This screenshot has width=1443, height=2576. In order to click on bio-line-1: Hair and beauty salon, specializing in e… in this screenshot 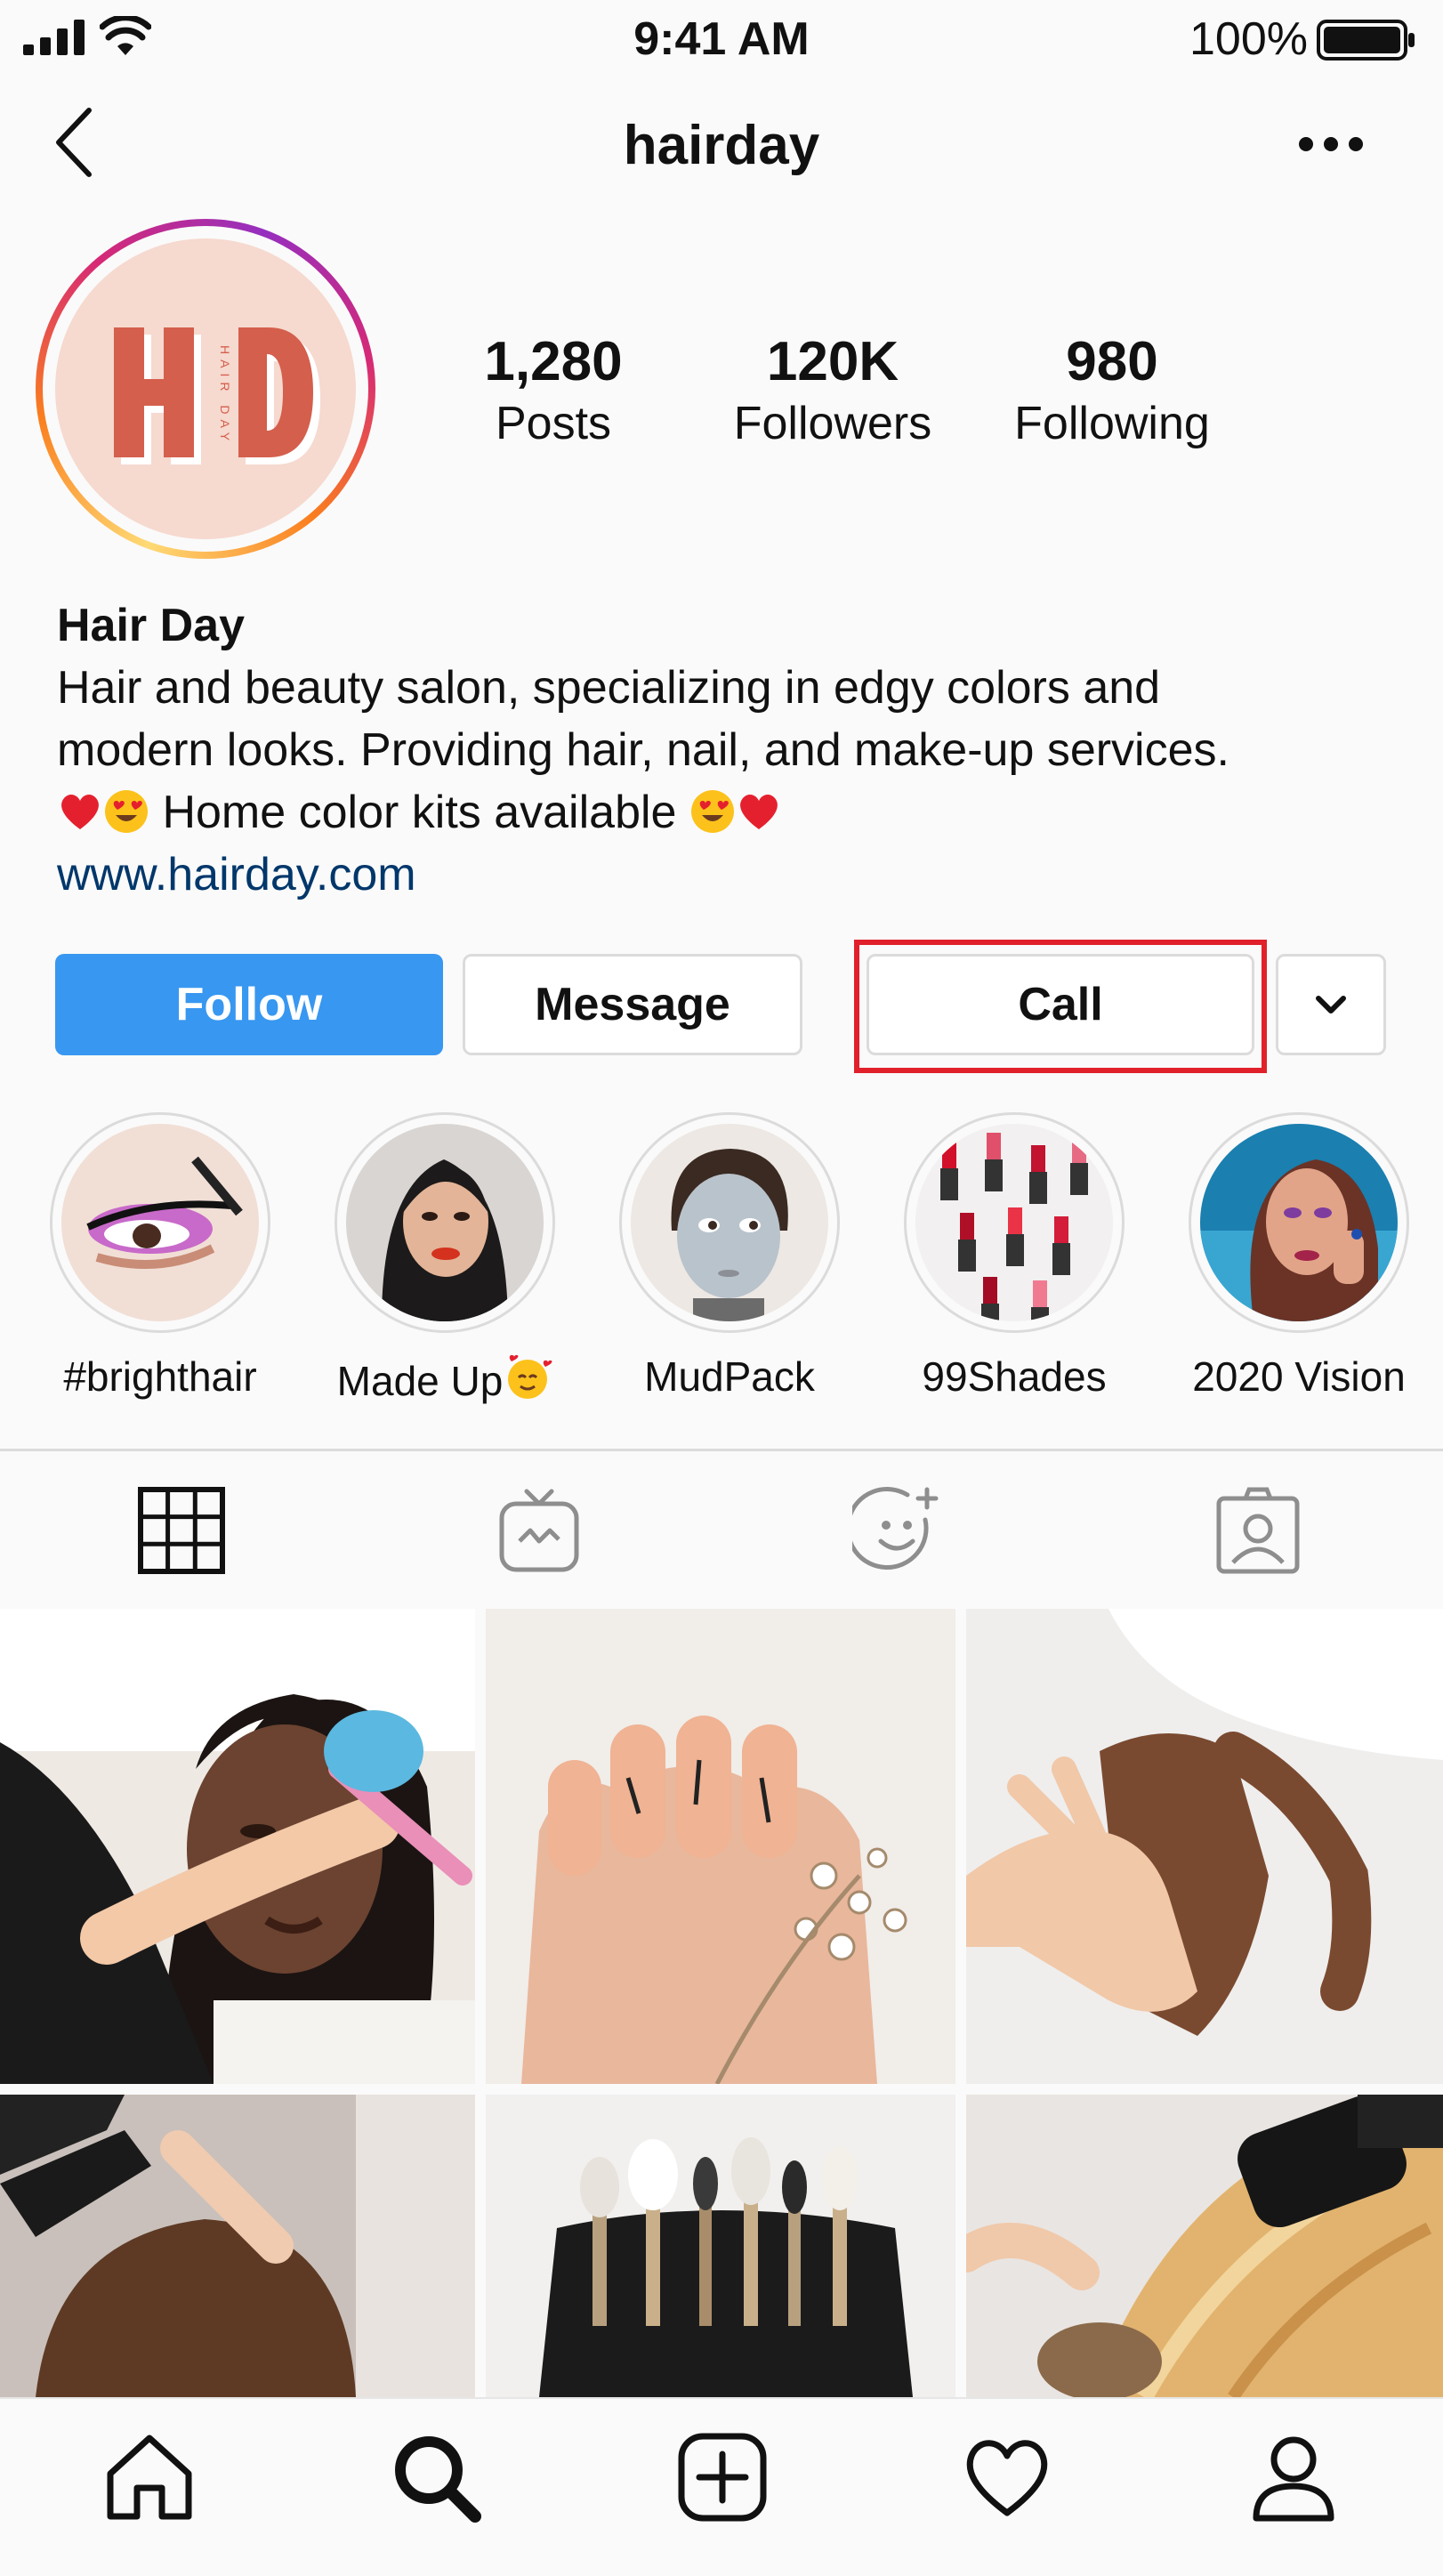, I will do `click(609, 688)`.